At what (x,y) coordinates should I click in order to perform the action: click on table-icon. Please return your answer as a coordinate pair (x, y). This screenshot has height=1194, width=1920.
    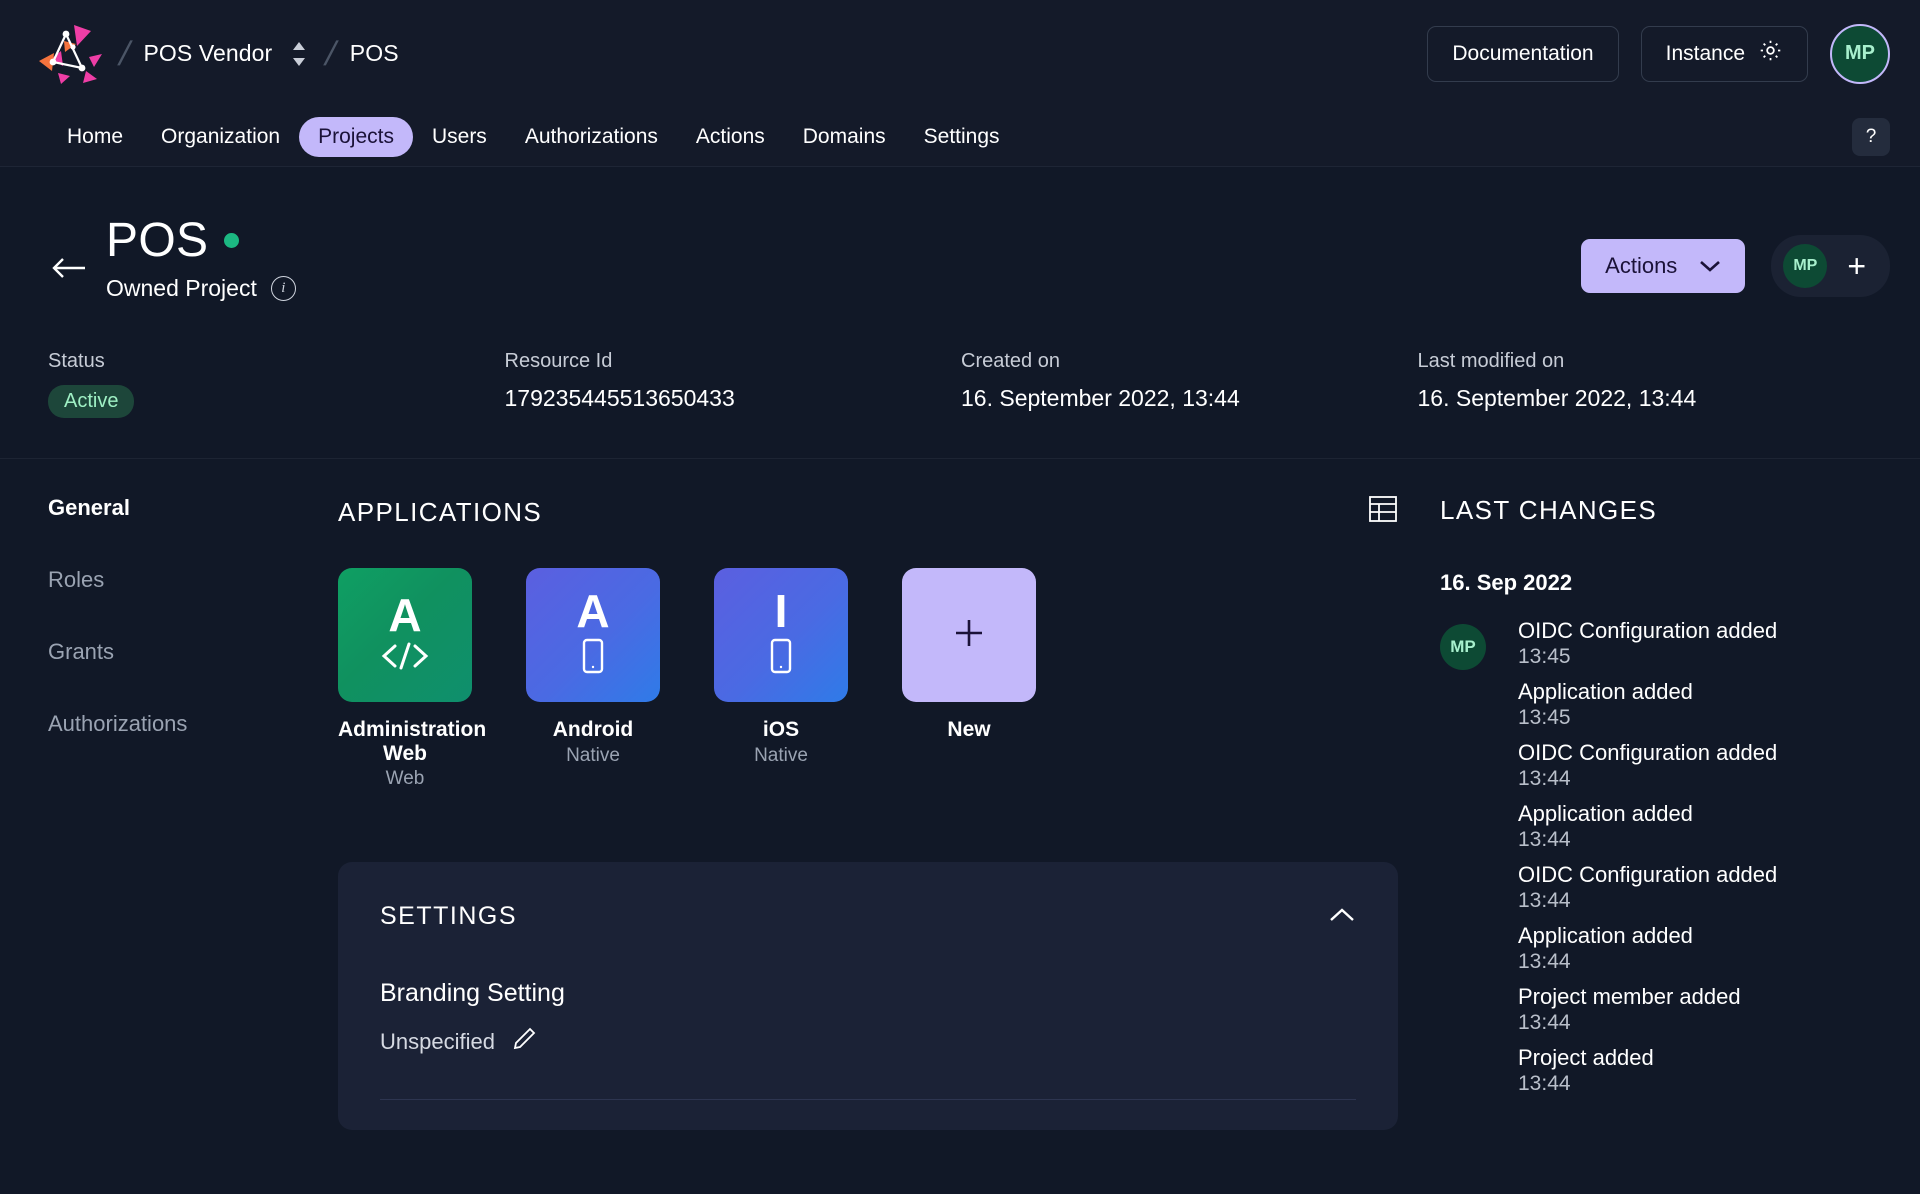
    Looking at the image, I should click on (1383, 512).